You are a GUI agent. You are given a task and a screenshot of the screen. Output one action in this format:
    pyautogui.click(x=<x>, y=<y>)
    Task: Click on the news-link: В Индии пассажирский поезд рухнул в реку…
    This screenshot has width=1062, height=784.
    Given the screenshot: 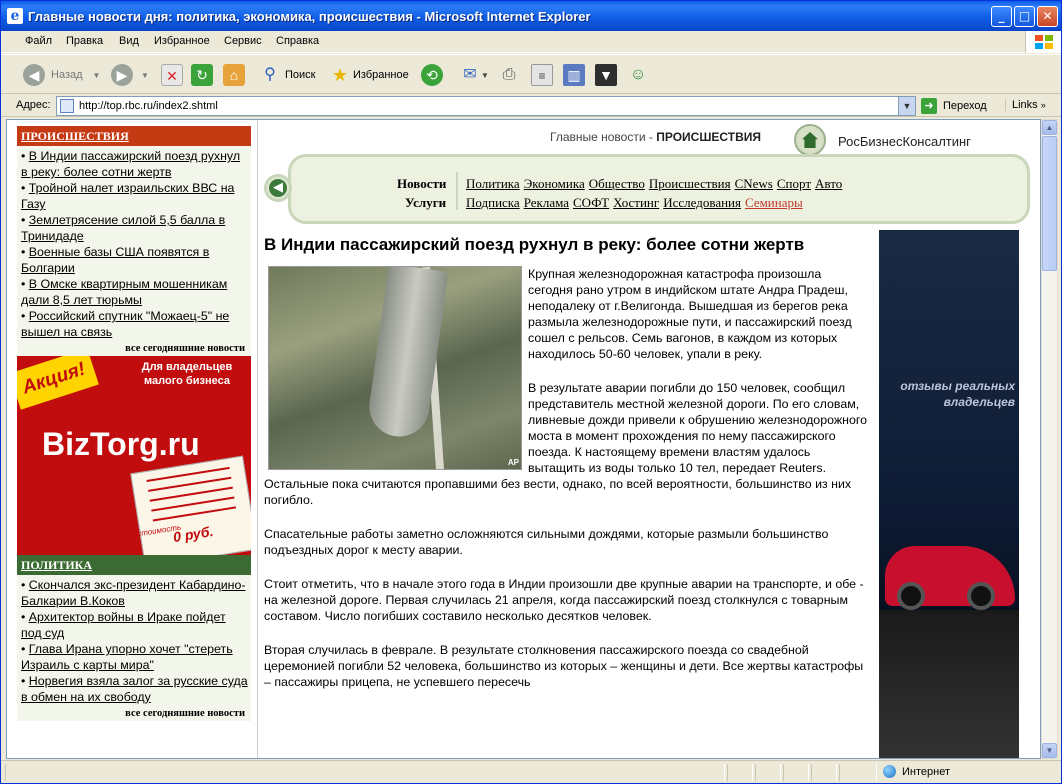 What is the action you would take?
    pyautogui.click(x=130, y=164)
    